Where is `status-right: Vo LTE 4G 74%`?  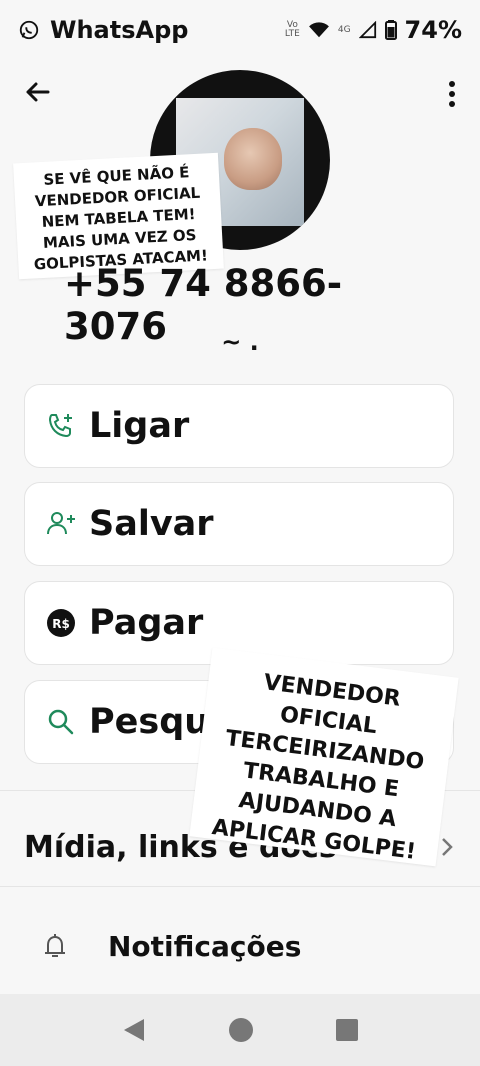
status-right: Vo LTE 4G 74% is located at coordinates (373, 30).